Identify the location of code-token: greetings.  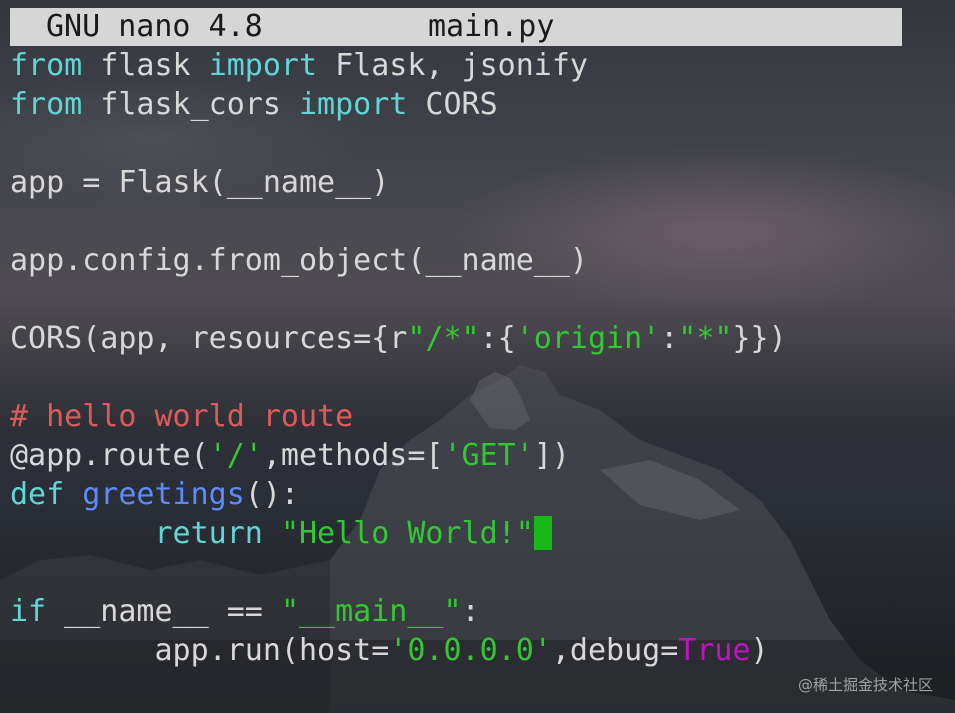
(163, 494).